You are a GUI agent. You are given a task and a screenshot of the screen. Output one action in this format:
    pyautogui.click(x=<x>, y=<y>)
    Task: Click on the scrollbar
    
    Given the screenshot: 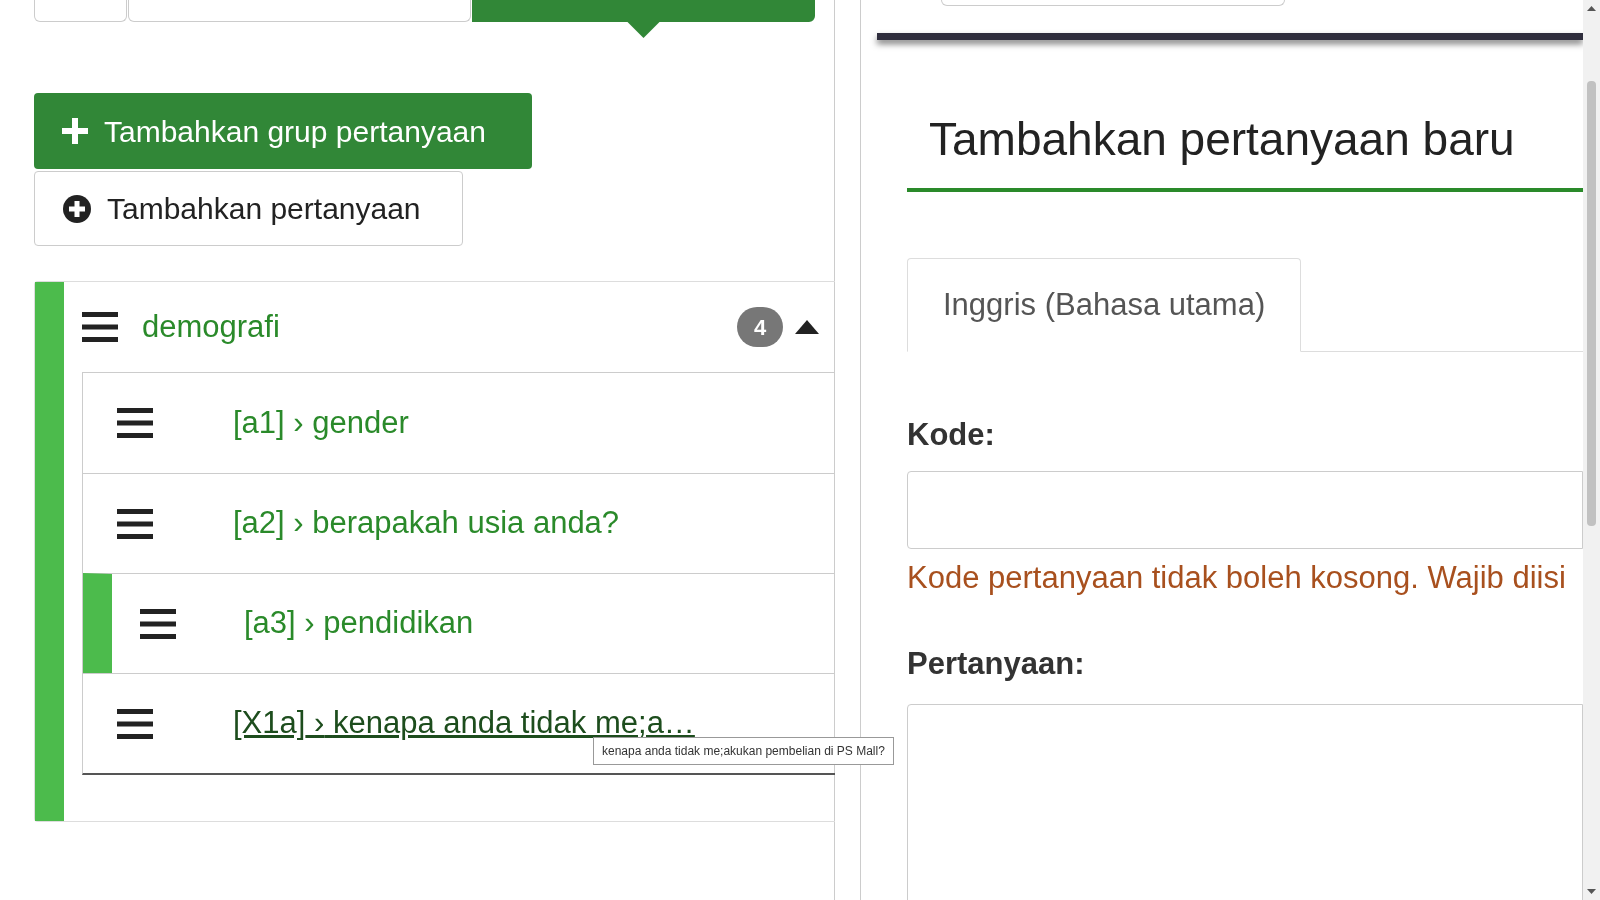 What is the action you would take?
    pyautogui.click(x=1591, y=450)
    